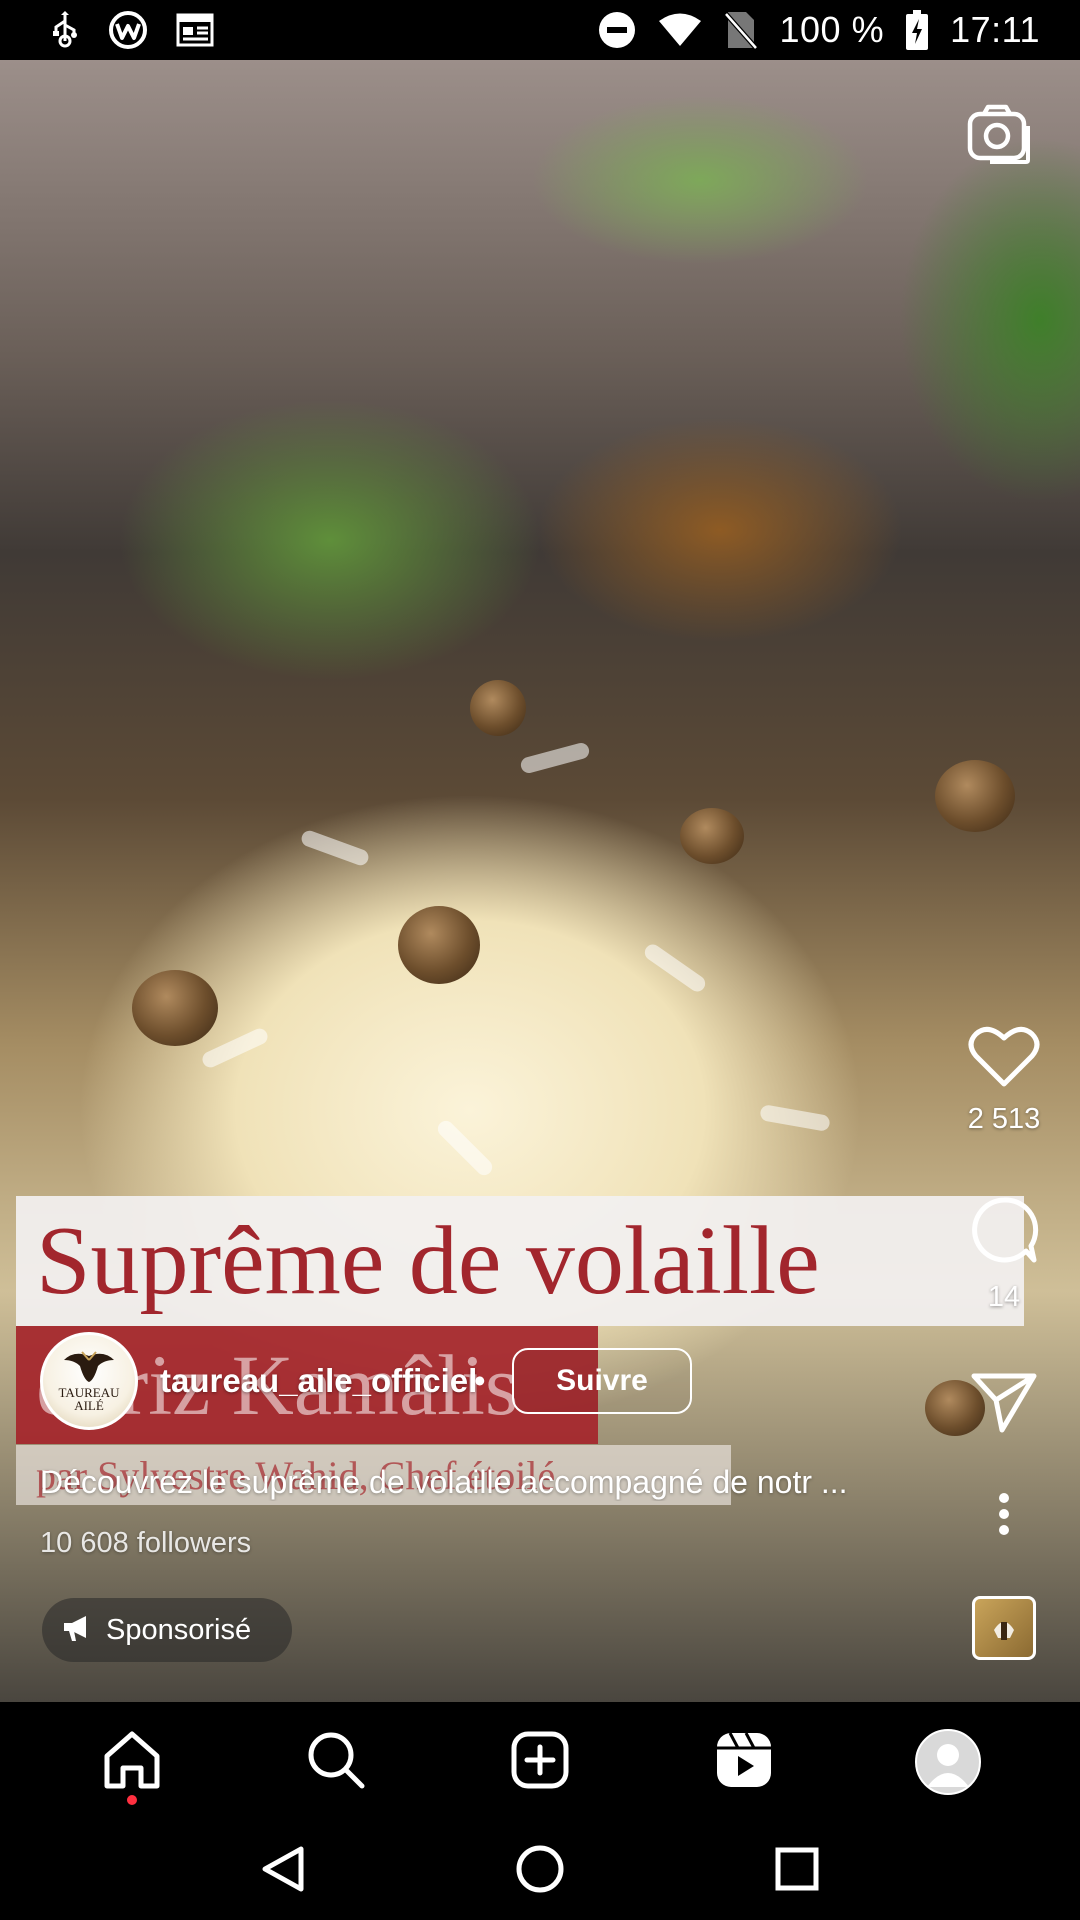 This screenshot has height=1920, width=1080. Describe the element at coordinates (832, 29) in the screenshot. I see `battery-percent: 100 %` at that location.